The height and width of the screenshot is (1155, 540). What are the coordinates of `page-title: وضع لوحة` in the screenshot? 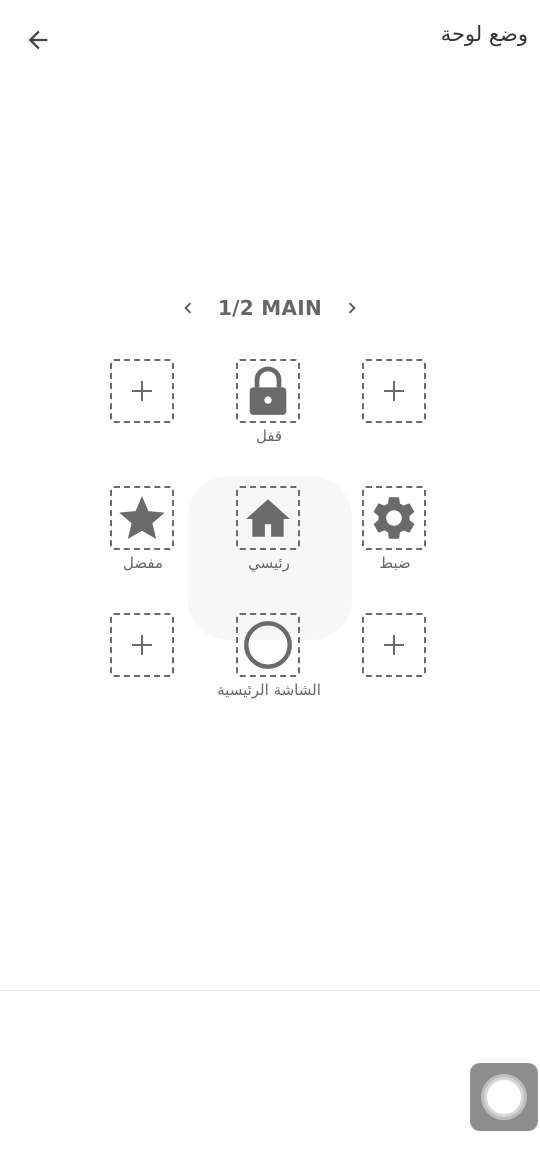 It's located at (484, 34).